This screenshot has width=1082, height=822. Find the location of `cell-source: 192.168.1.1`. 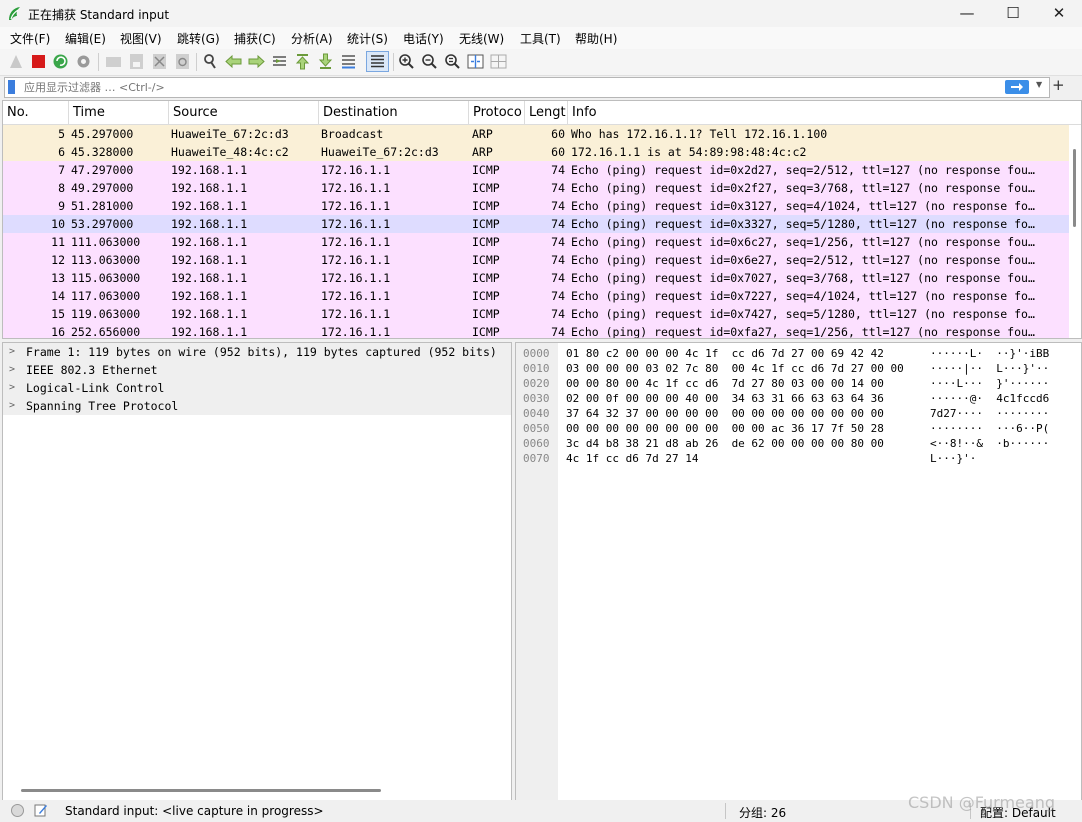

cell-source: 192.168.1.1 is located at coordinates (209, 242).